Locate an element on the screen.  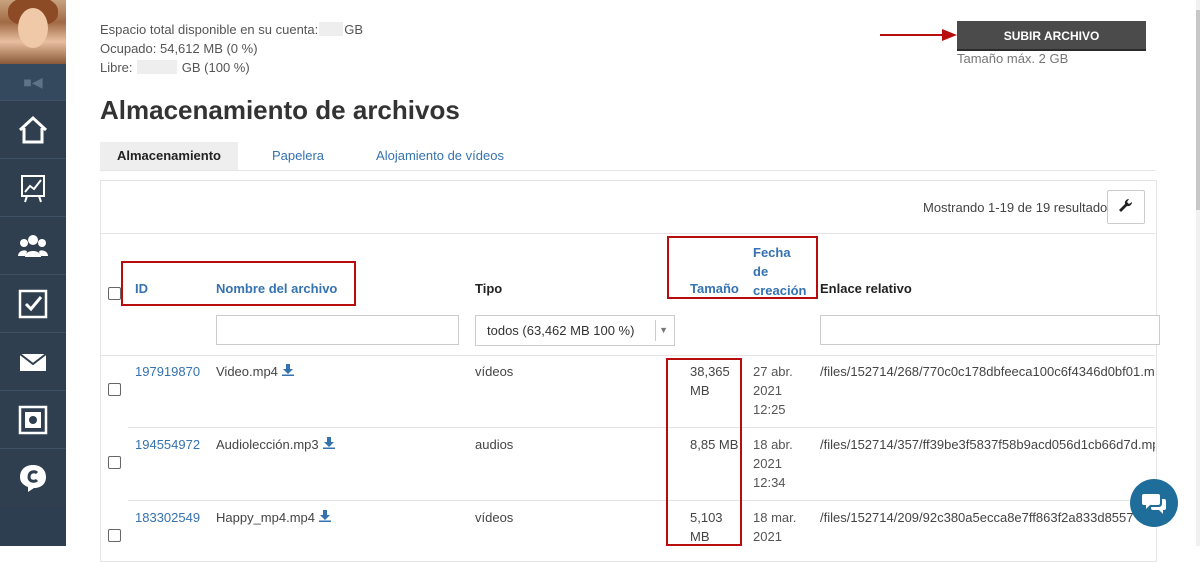
sidebar-item-reports is located at coordinates (33, 187).